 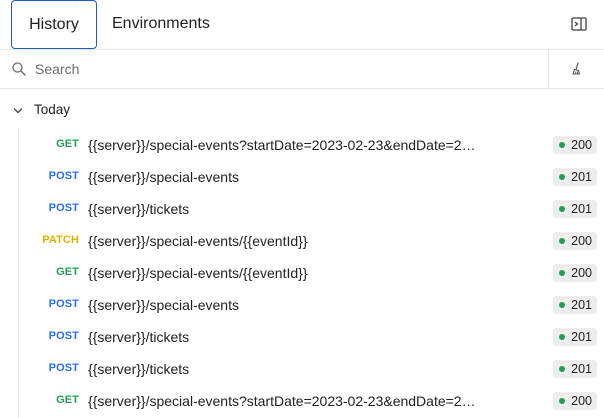 I want to click on group-label: Today, so click(x=52, y=109).